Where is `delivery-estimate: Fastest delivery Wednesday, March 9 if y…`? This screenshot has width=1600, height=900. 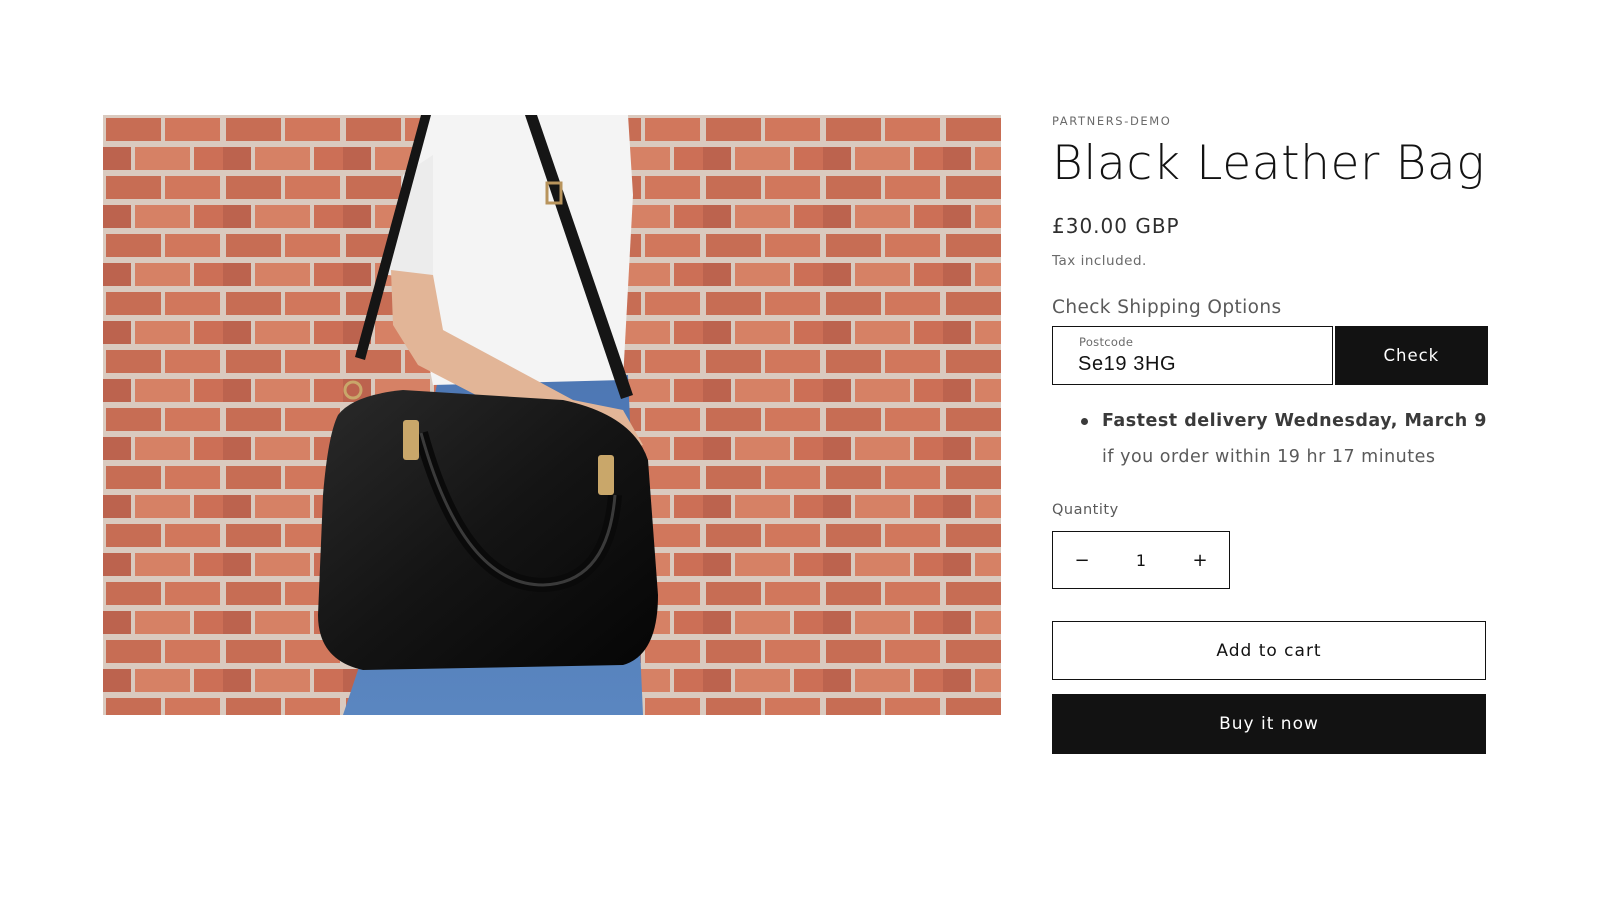
delivery-estimate: Fastest delivery Wednesday, March 9 if y… is located at coordinates (1284, 439).